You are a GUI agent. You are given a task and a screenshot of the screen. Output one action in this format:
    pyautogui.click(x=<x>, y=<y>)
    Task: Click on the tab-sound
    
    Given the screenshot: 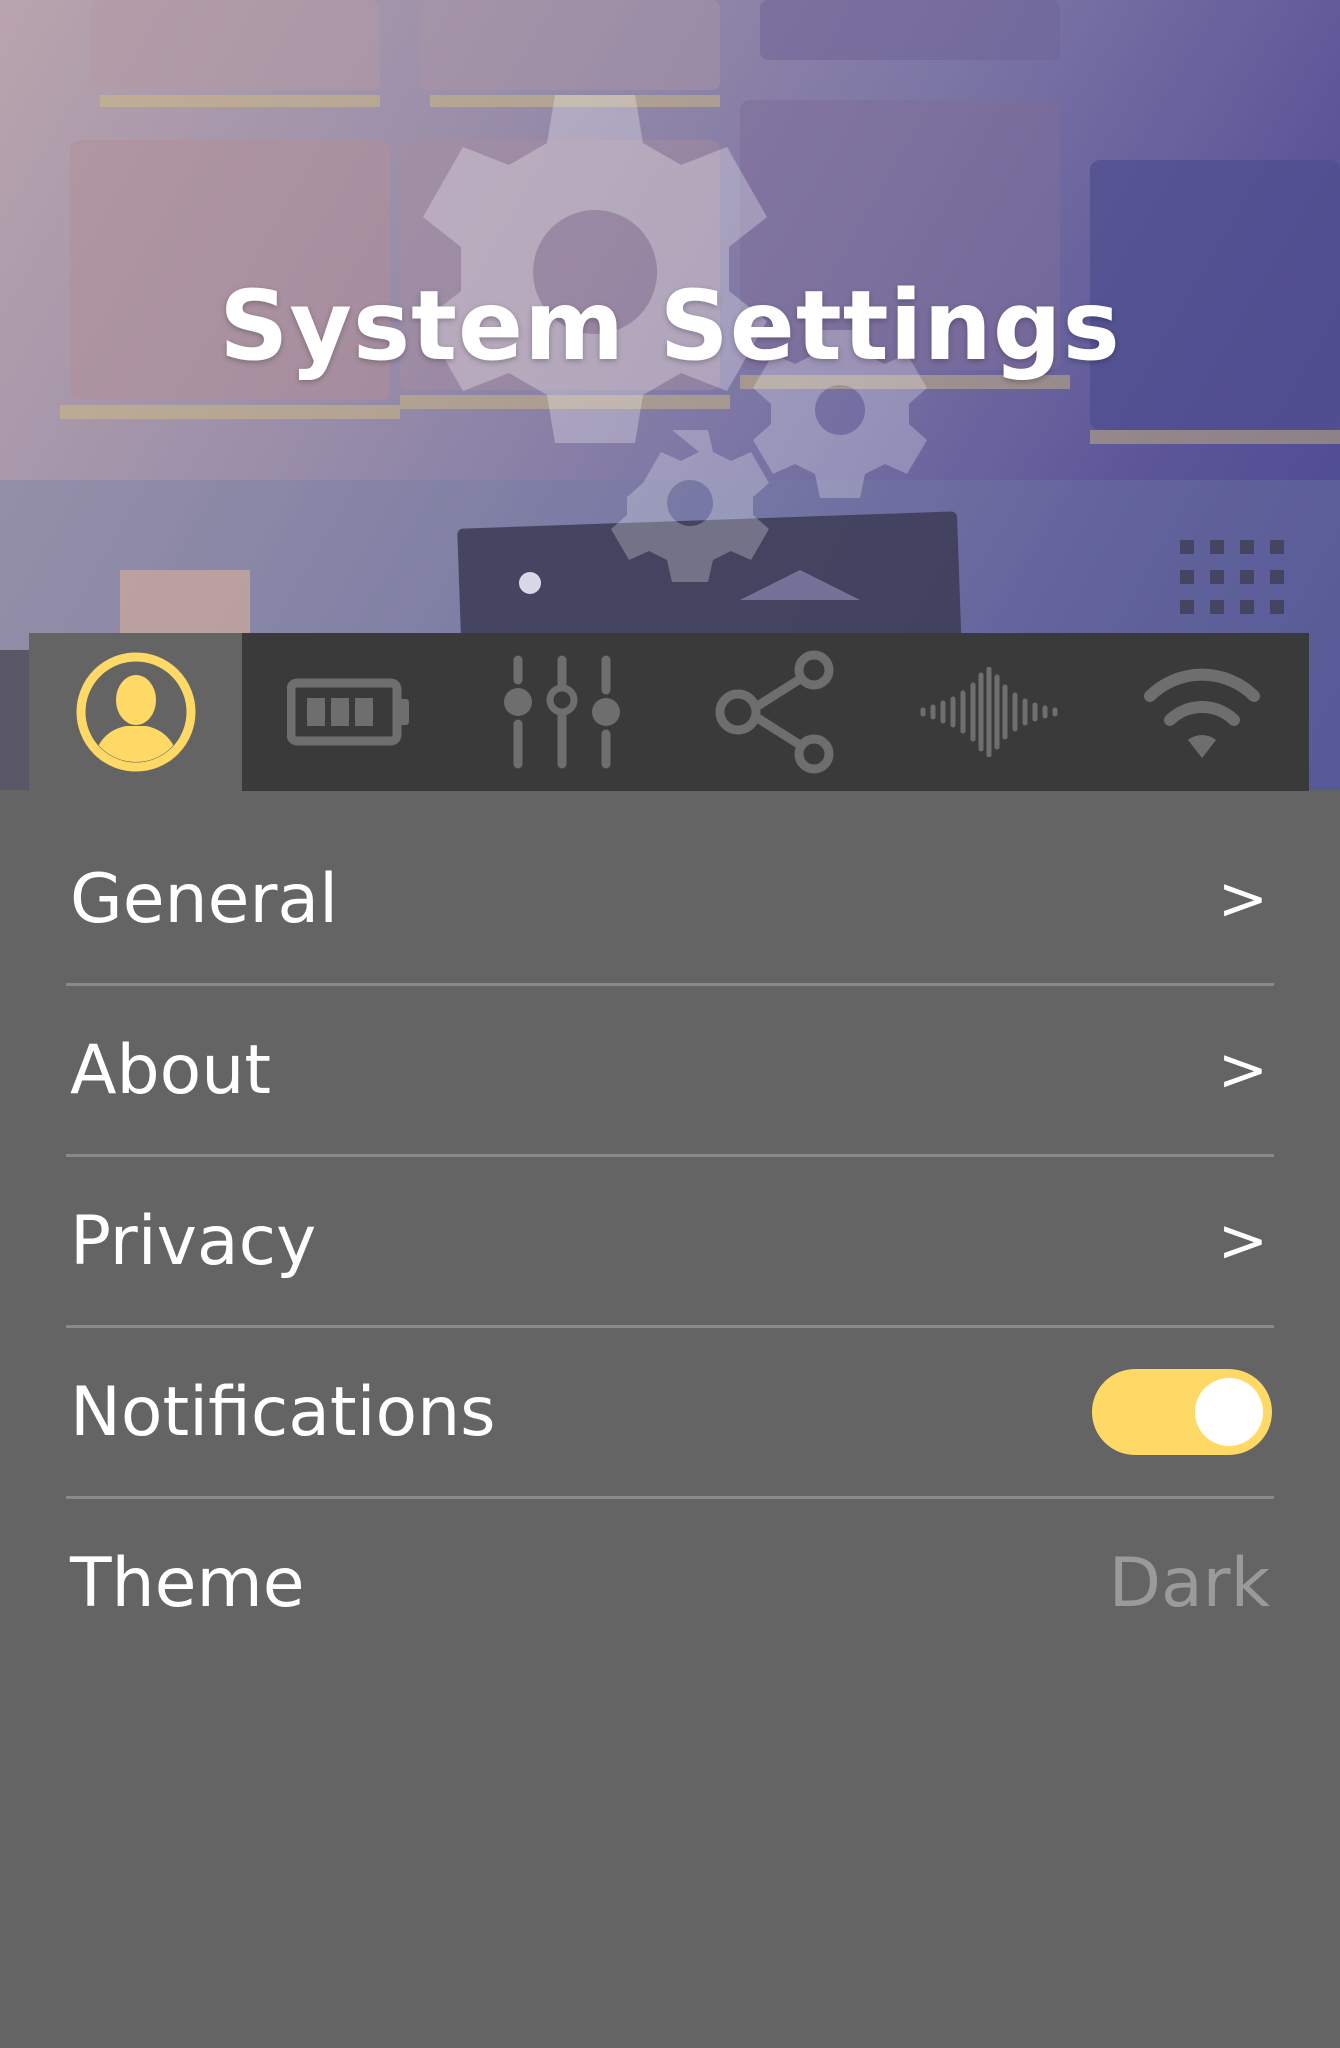 What is the action you would take?
    pyautogui.click(x=988, y=712)
    